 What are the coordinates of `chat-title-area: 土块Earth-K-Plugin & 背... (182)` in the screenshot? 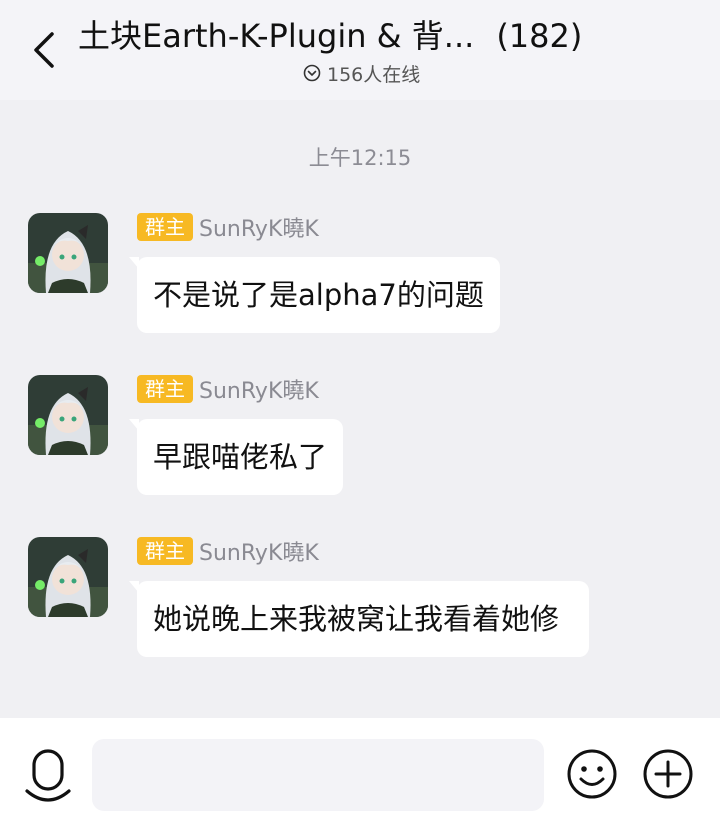 It's located at (378, 36).